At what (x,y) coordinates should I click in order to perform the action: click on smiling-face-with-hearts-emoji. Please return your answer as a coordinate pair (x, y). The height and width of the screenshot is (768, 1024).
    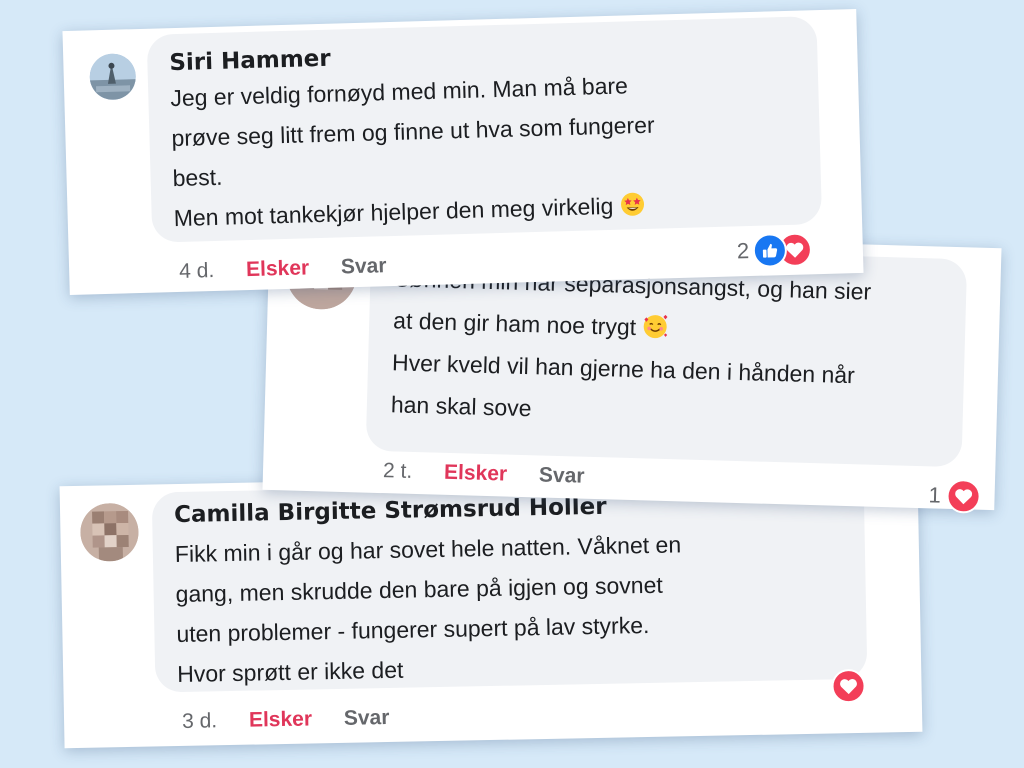
    Looking at the image, I should click on (655, 326).